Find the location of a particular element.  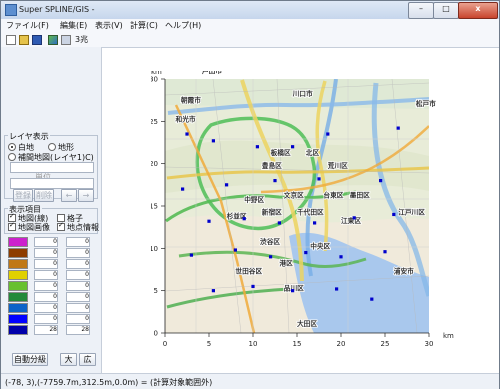

interpolated-map-label: 補間地図(レイヤ1)C) is located at coordinates (56, 157).